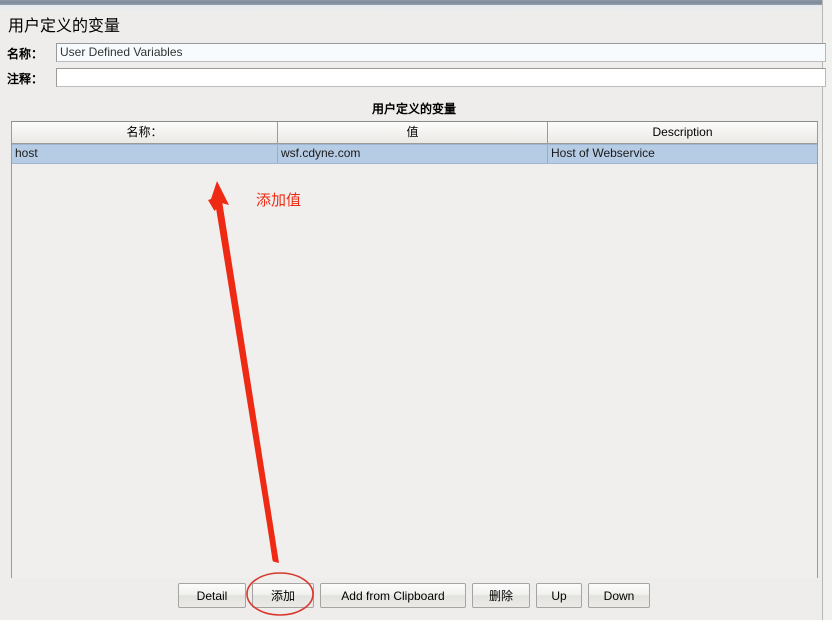  Describe the element at coordinates (25, 79) in the screenshot. I see `comment-field-label: 注释：` at that location.